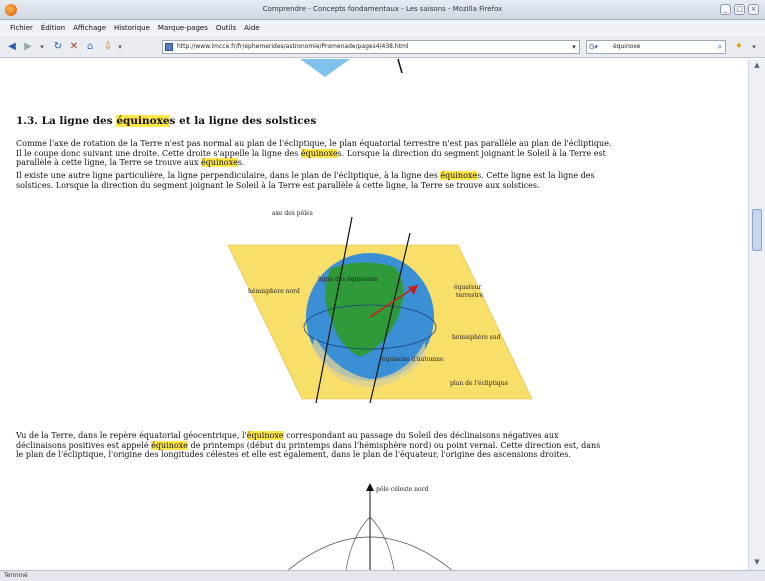 This screenshot has height=581, width=765. What do you see at coordinates (720, 47) in the screenshot?
I see `search-icon: ⌕` at bounding box center [720, 47].